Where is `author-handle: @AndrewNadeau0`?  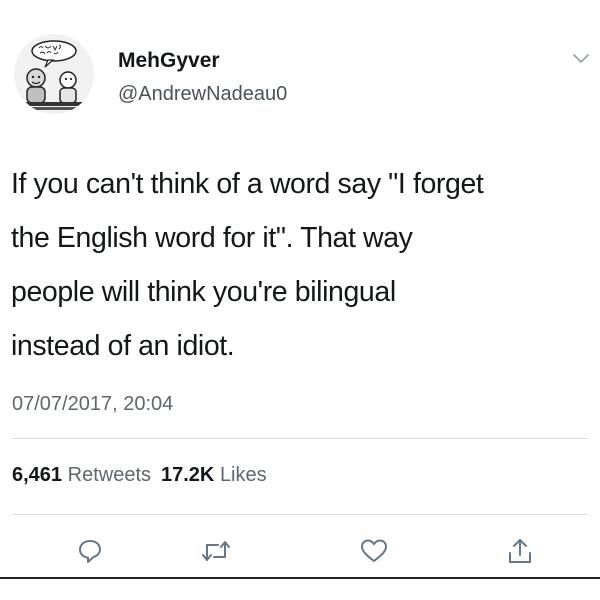 author-handle: @AndrewNadeau0 is located at coordinates (202, 94).